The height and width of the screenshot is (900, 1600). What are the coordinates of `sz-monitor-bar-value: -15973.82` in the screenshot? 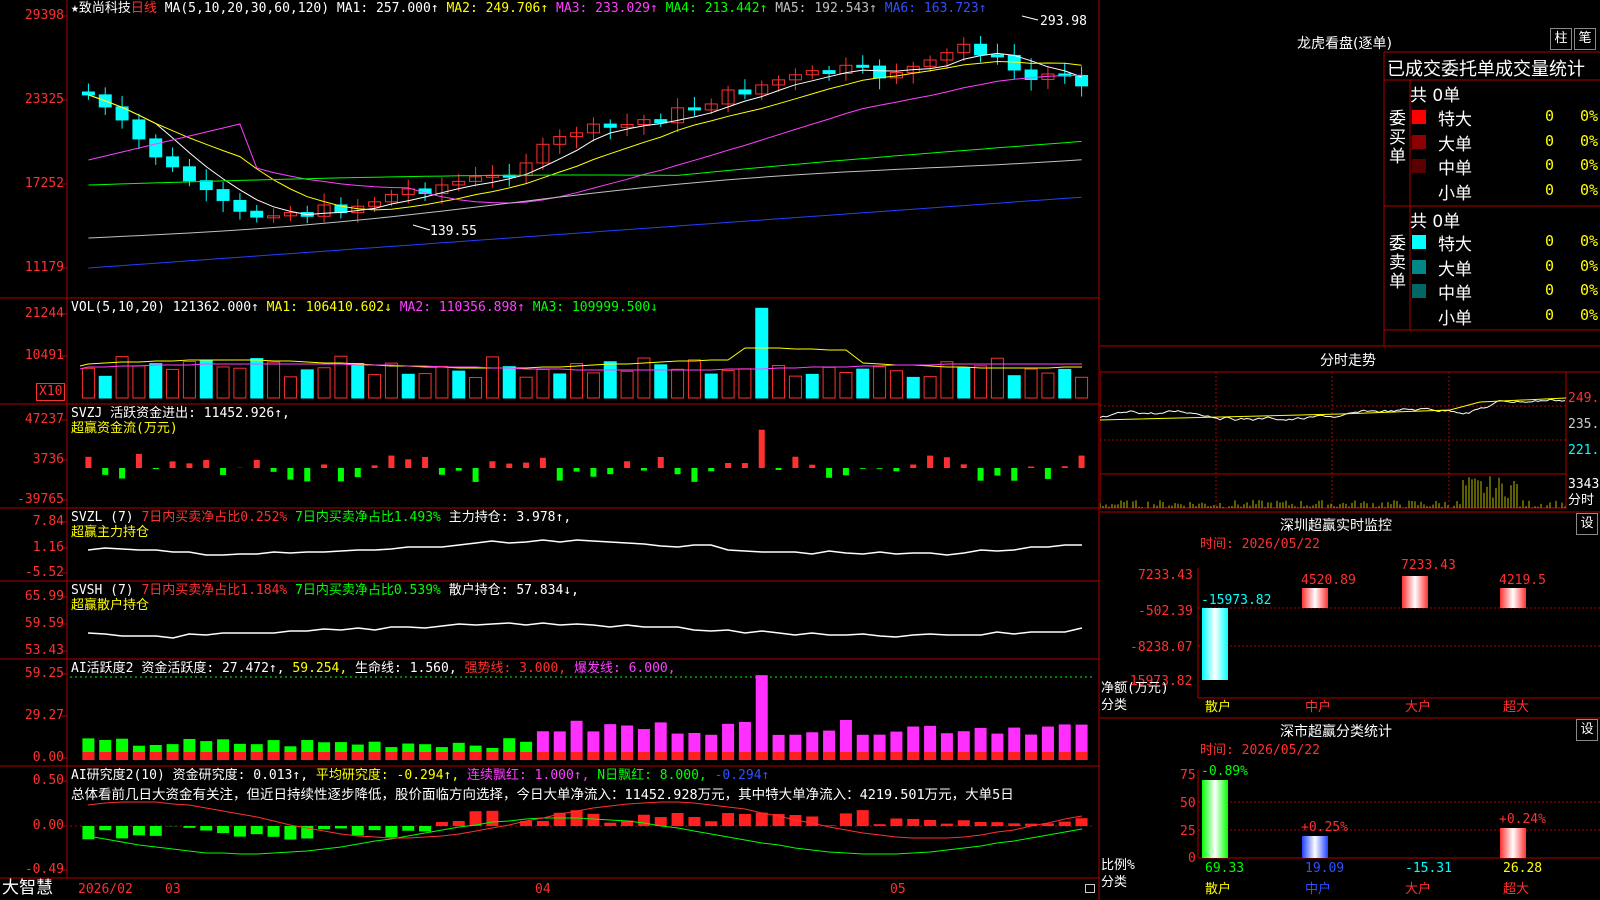 It's located at (1236, 600).